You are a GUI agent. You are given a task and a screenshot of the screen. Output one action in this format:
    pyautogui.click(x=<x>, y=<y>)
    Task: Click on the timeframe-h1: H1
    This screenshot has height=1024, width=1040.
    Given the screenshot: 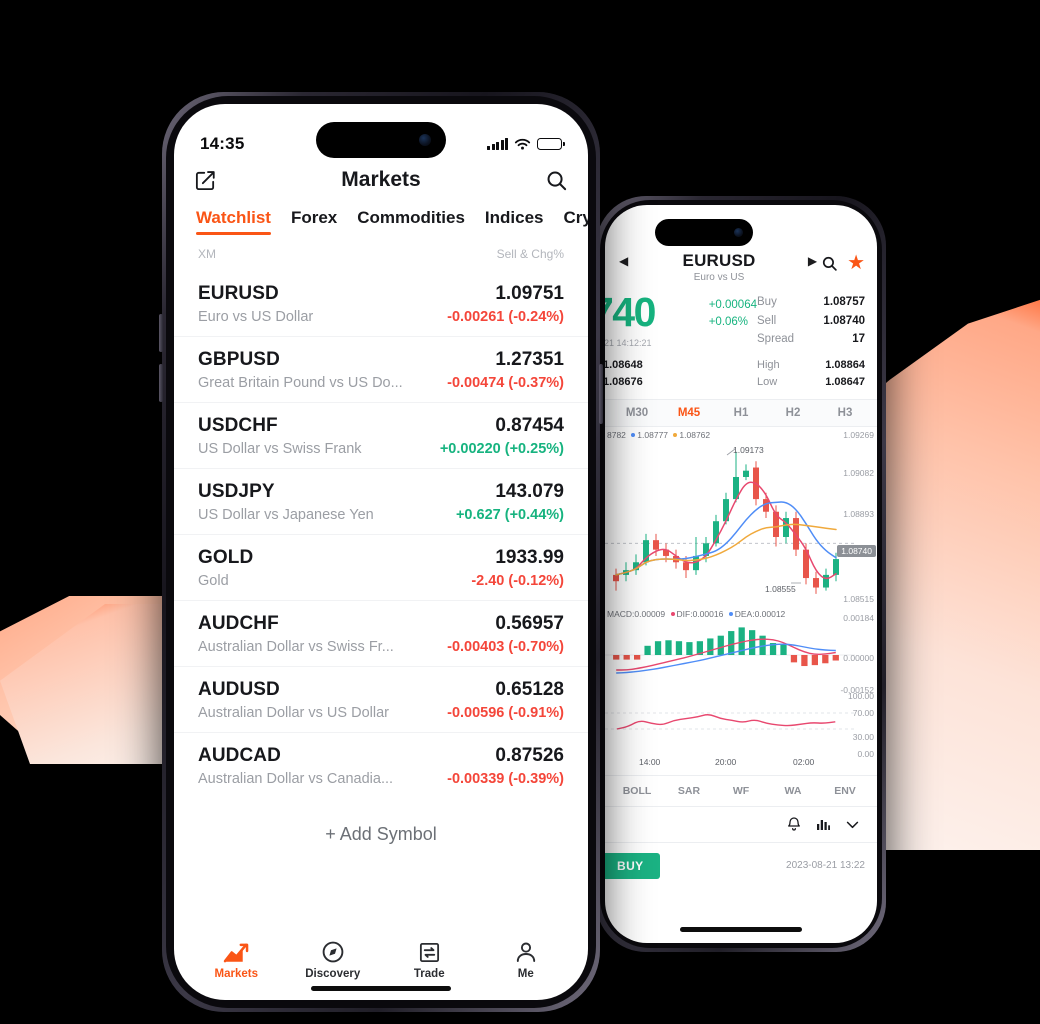 What is the action you would take?
    pyautogui.click(x=741, y=413)
    